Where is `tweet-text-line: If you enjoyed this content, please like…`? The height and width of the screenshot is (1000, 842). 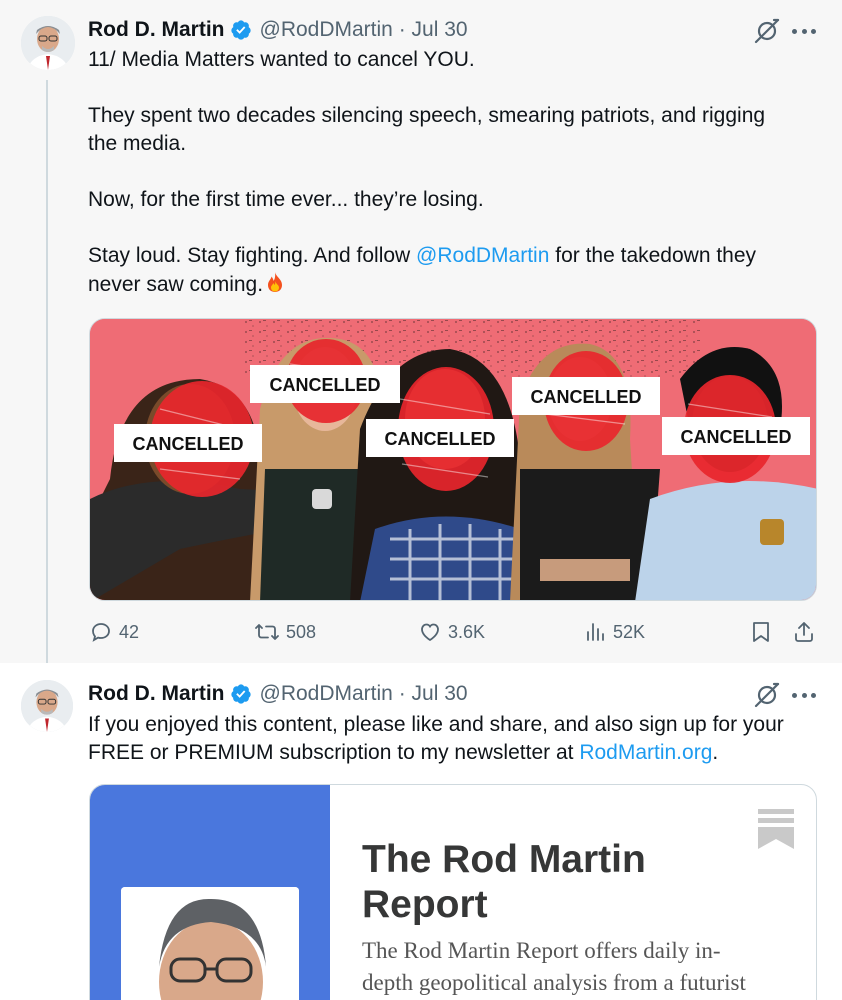
tweet-text-line: If you enjoyed this content, please like… is located at coordinates (436, 724).